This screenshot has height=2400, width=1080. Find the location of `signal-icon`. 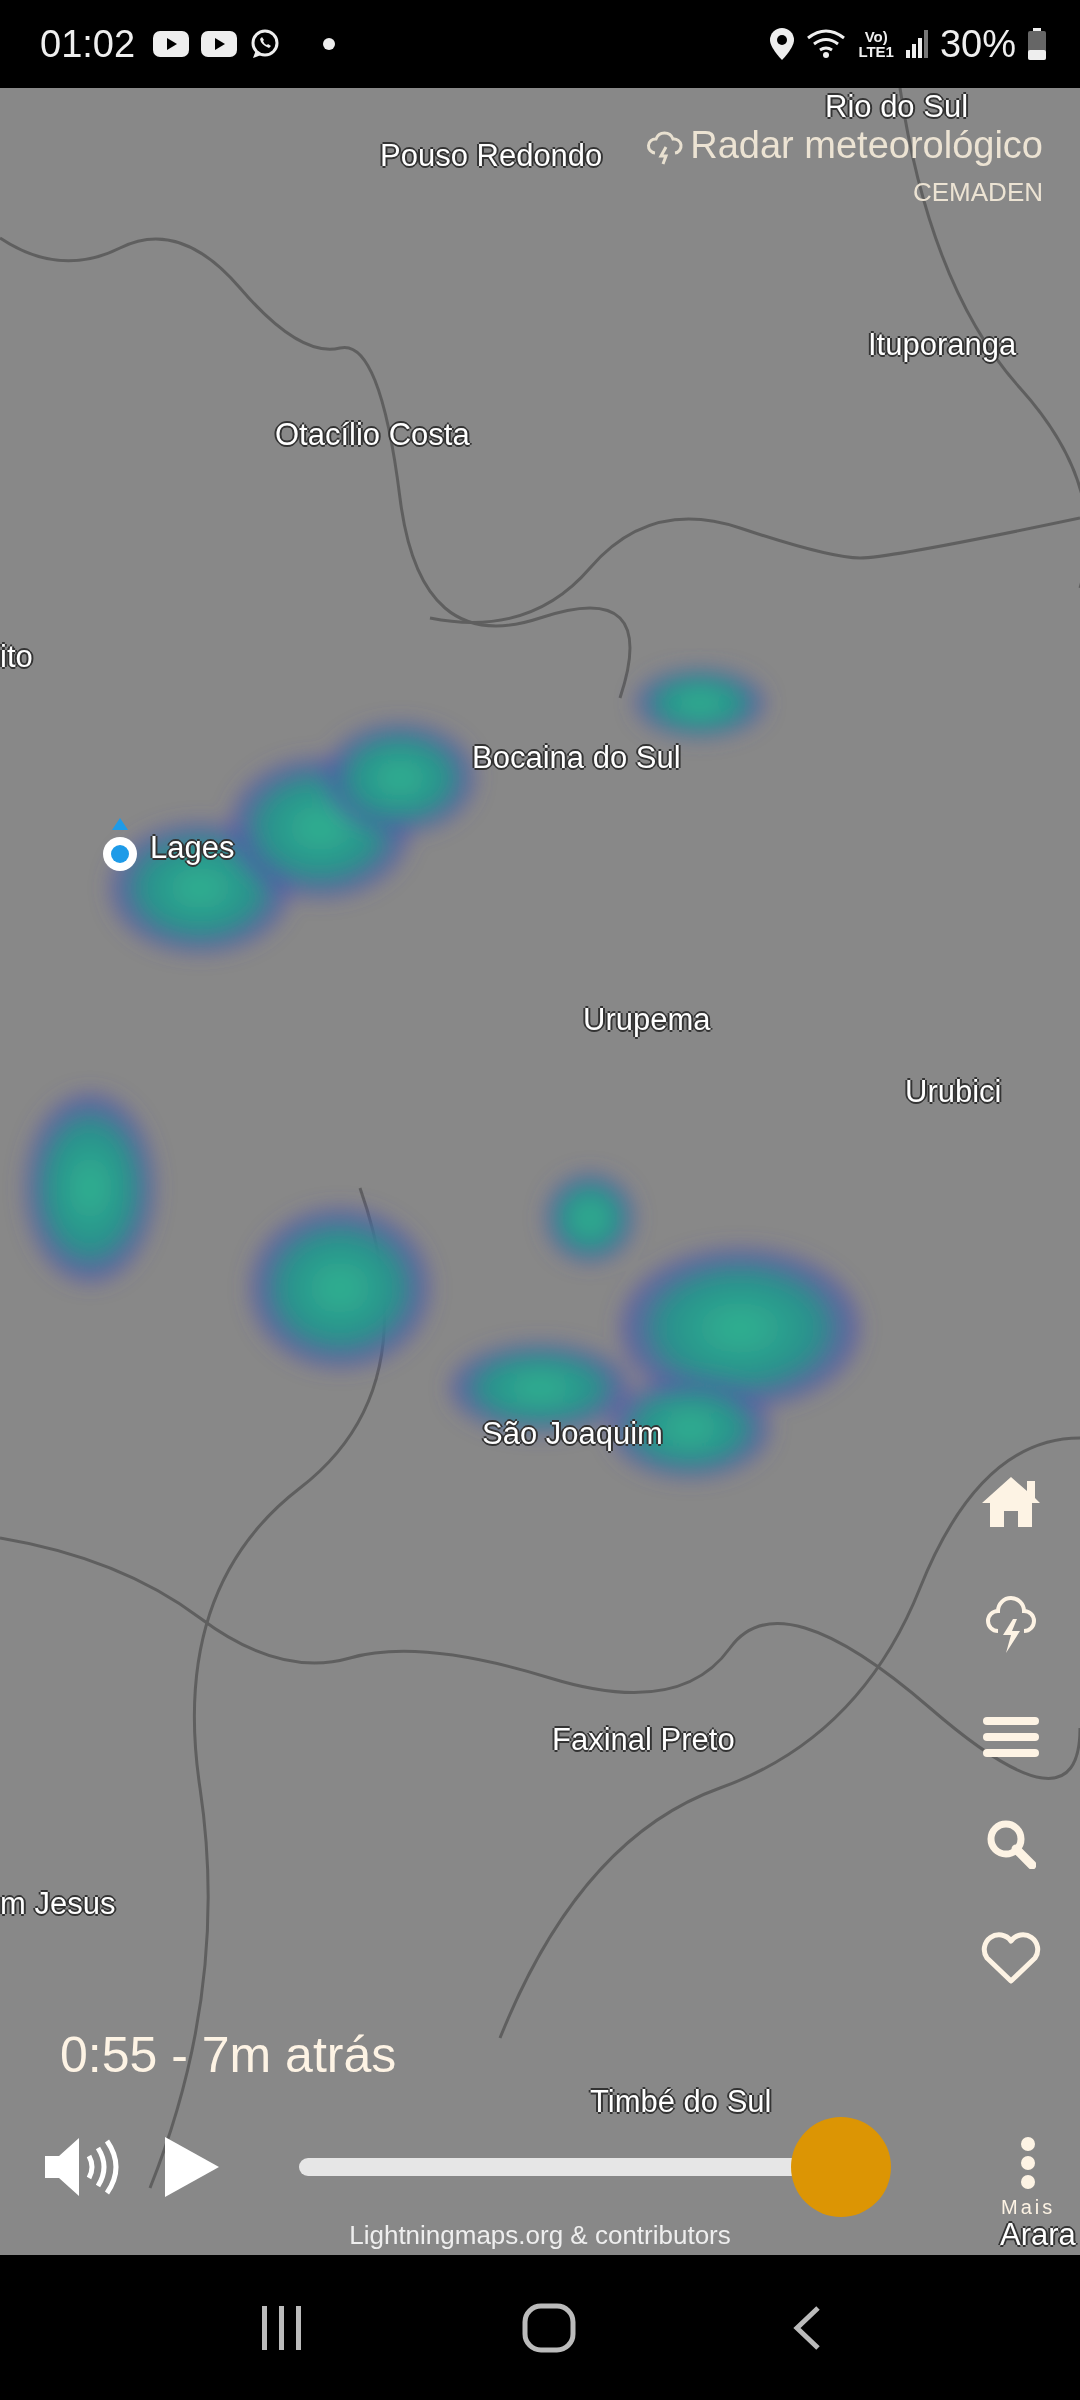

signal-icon is located at coordinates (916, 44).